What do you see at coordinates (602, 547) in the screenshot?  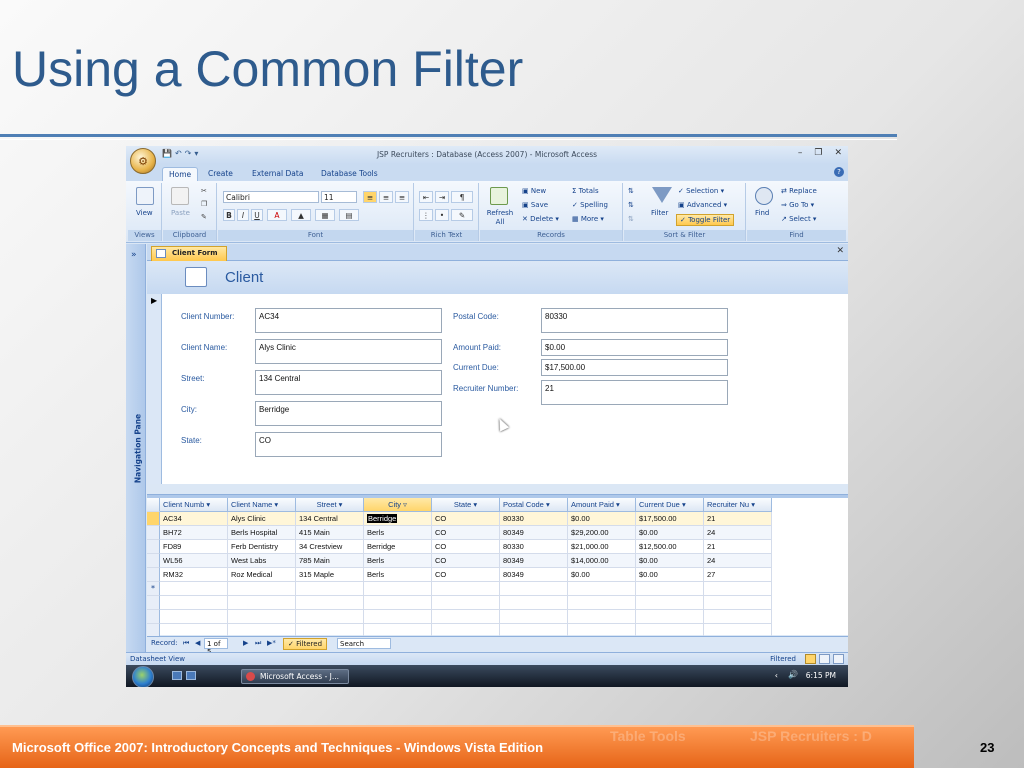 I see `table-cell: $21,000.00` at bounding box center [602, 547].